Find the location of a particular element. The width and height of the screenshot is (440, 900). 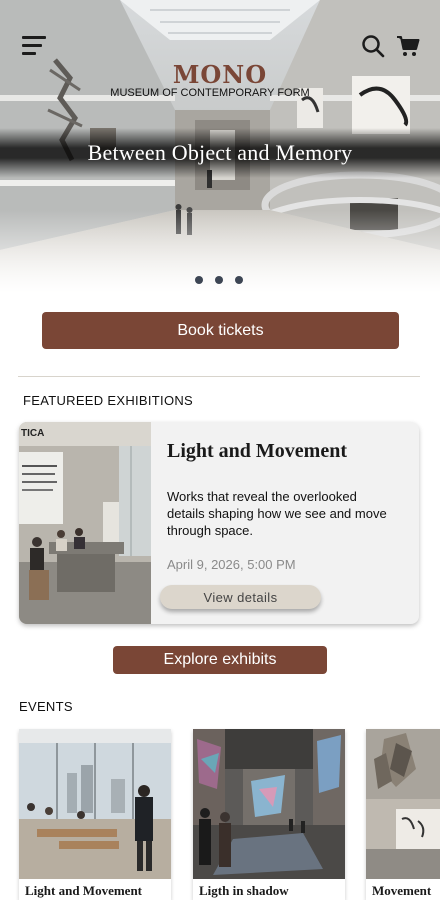

book-tickets-button: Book tickets is located at coordinates (220, 330).